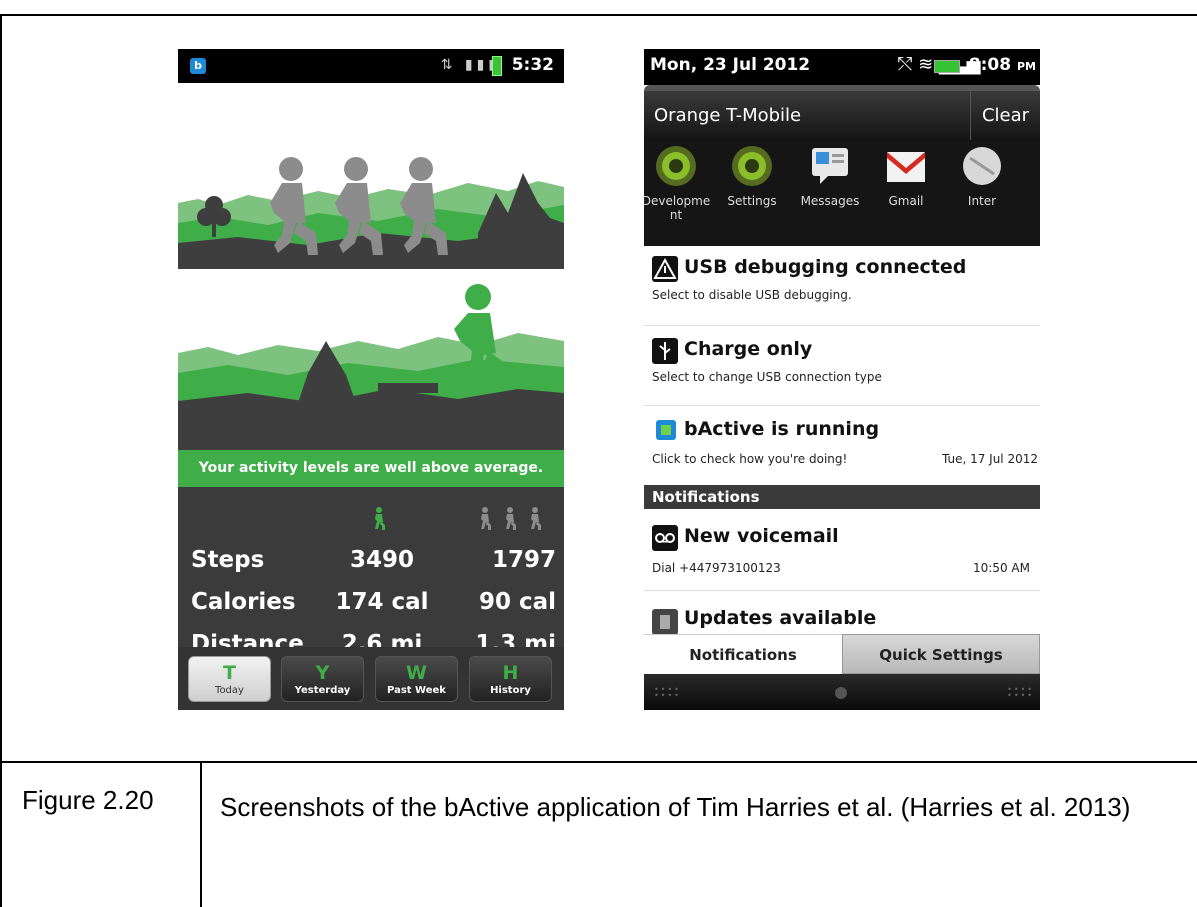 The image size is (1197, 907). I want to click on status-time: 8:08 PM, so click(1002, 65).